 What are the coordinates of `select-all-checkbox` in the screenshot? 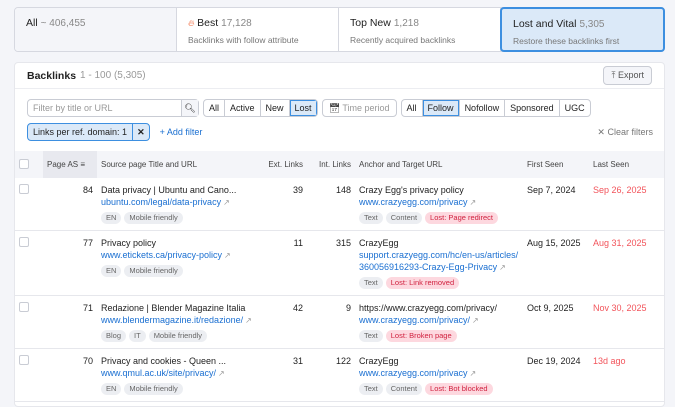 It's located at (29, 164).